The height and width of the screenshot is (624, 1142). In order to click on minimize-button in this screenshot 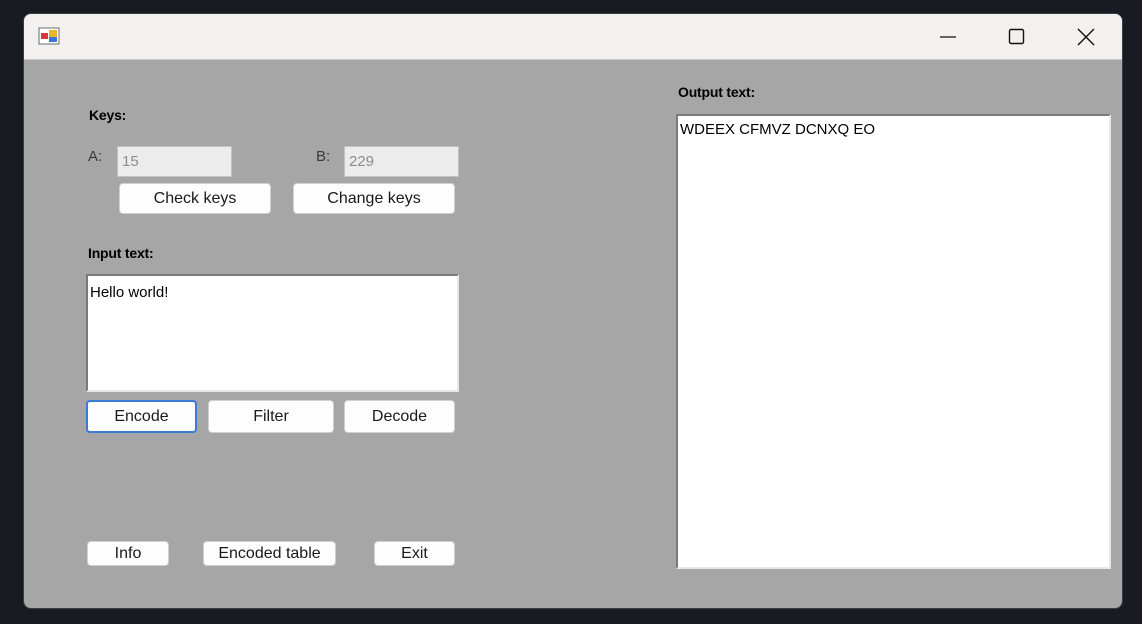, I will do `click(948, 37)`.